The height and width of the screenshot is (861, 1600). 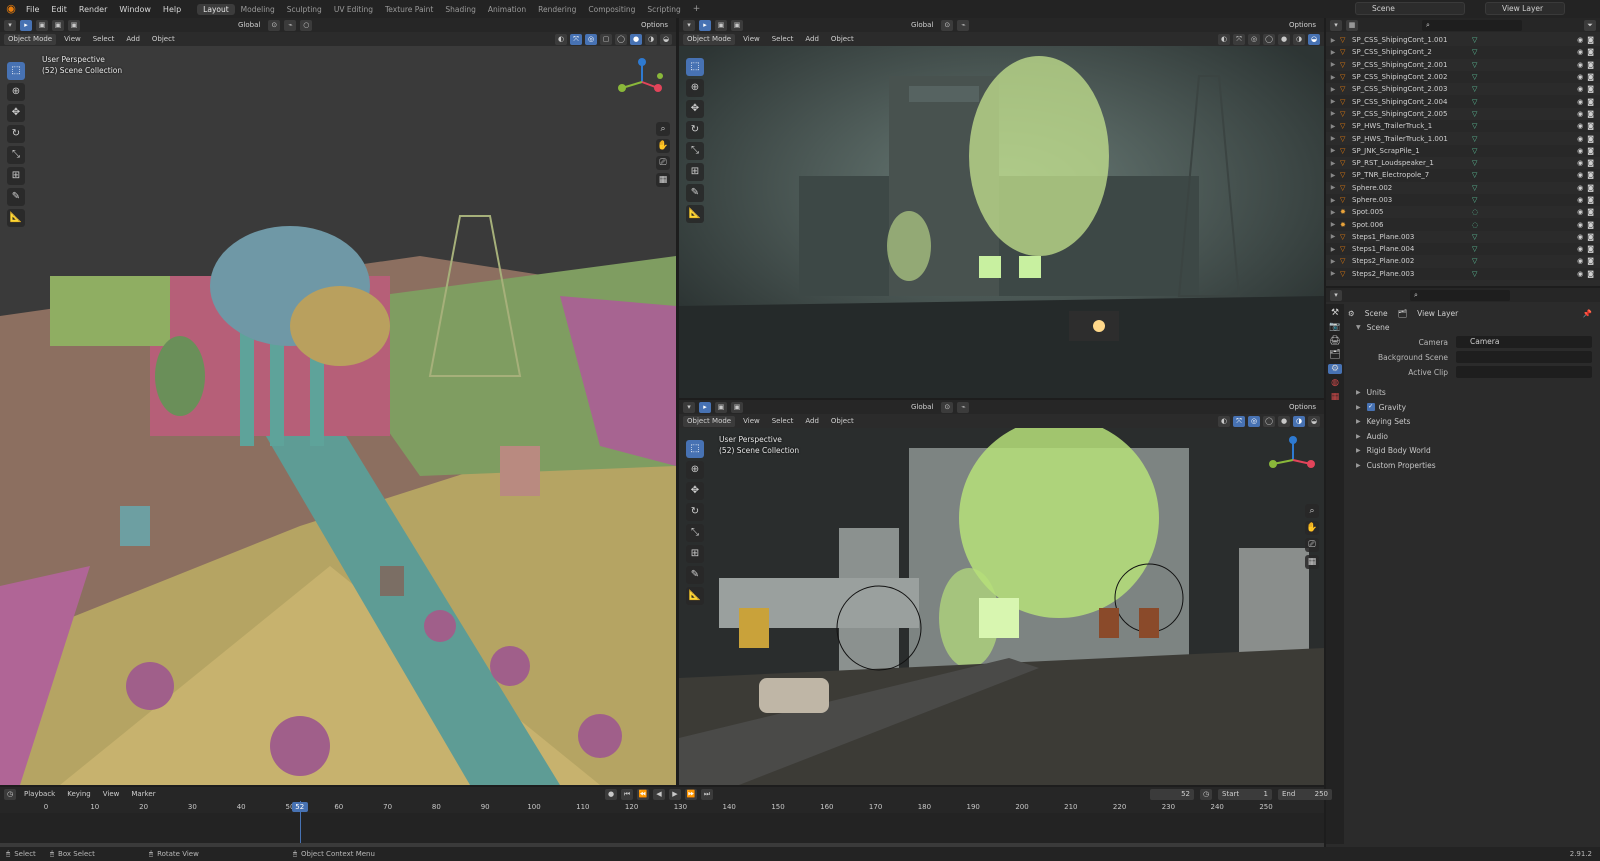 What do you see at coordinates (39, 794) in the screenshot?
I see `timeline-menu-playback: Playback` at bounding box center [39, 794].